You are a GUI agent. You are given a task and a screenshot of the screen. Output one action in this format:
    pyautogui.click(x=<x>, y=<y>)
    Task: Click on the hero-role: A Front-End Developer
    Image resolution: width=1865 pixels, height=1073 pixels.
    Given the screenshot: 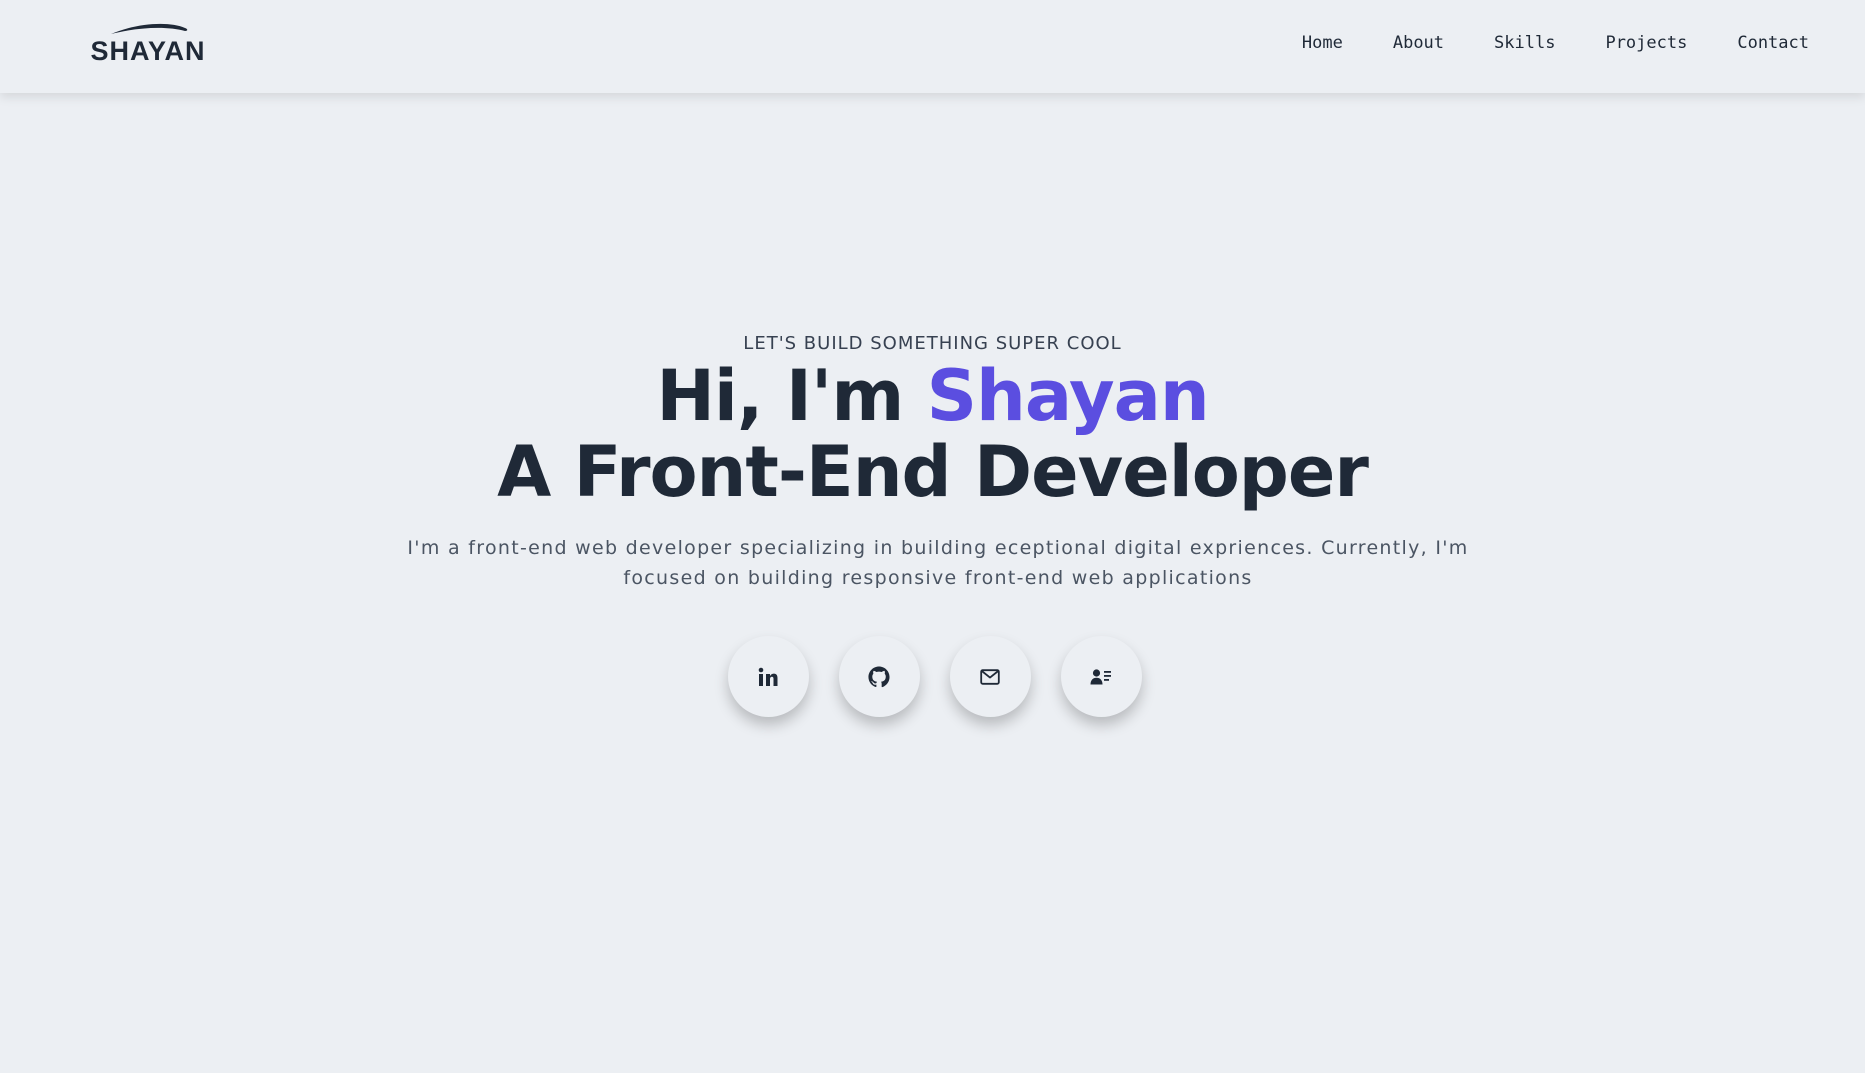 What is the action you would take?
    pyautogui.click(x=933, y=472)
    